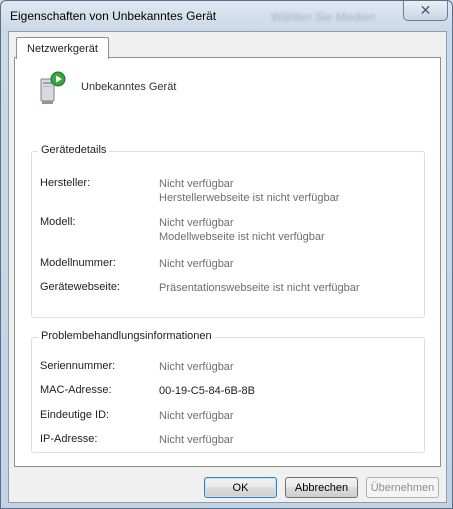 Image resolution: width=453 pixels, height=509 pixels. Describe the element at coordinates (321, 487) in the screenshot. I see `cancel-button: Abbrechen` at that location.